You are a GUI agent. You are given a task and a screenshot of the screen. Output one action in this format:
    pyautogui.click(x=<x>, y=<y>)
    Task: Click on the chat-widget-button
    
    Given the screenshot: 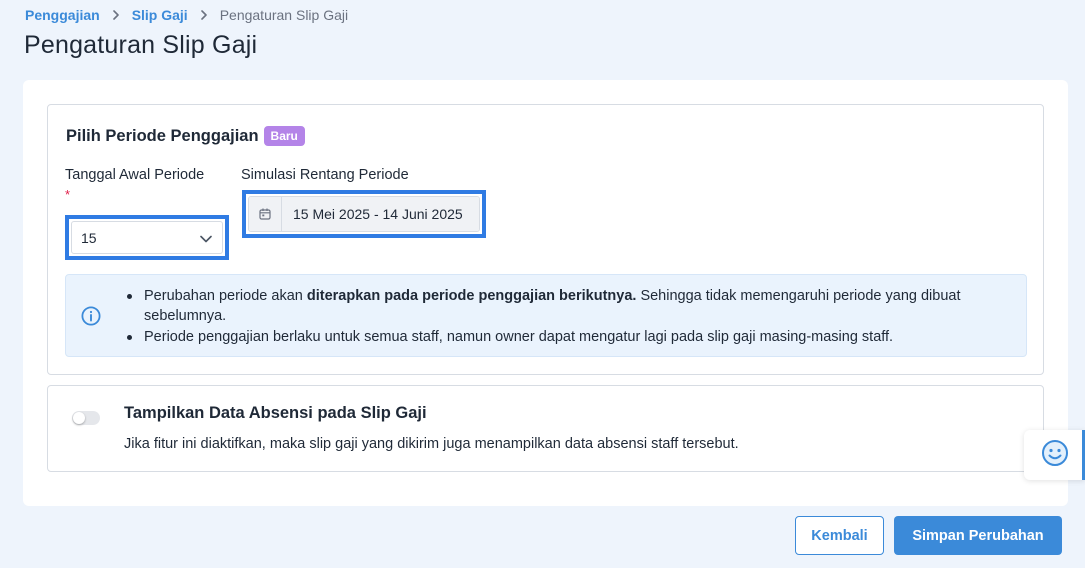 What is the action you would take?
    pyautogui.click(x=1054, y=455)
    